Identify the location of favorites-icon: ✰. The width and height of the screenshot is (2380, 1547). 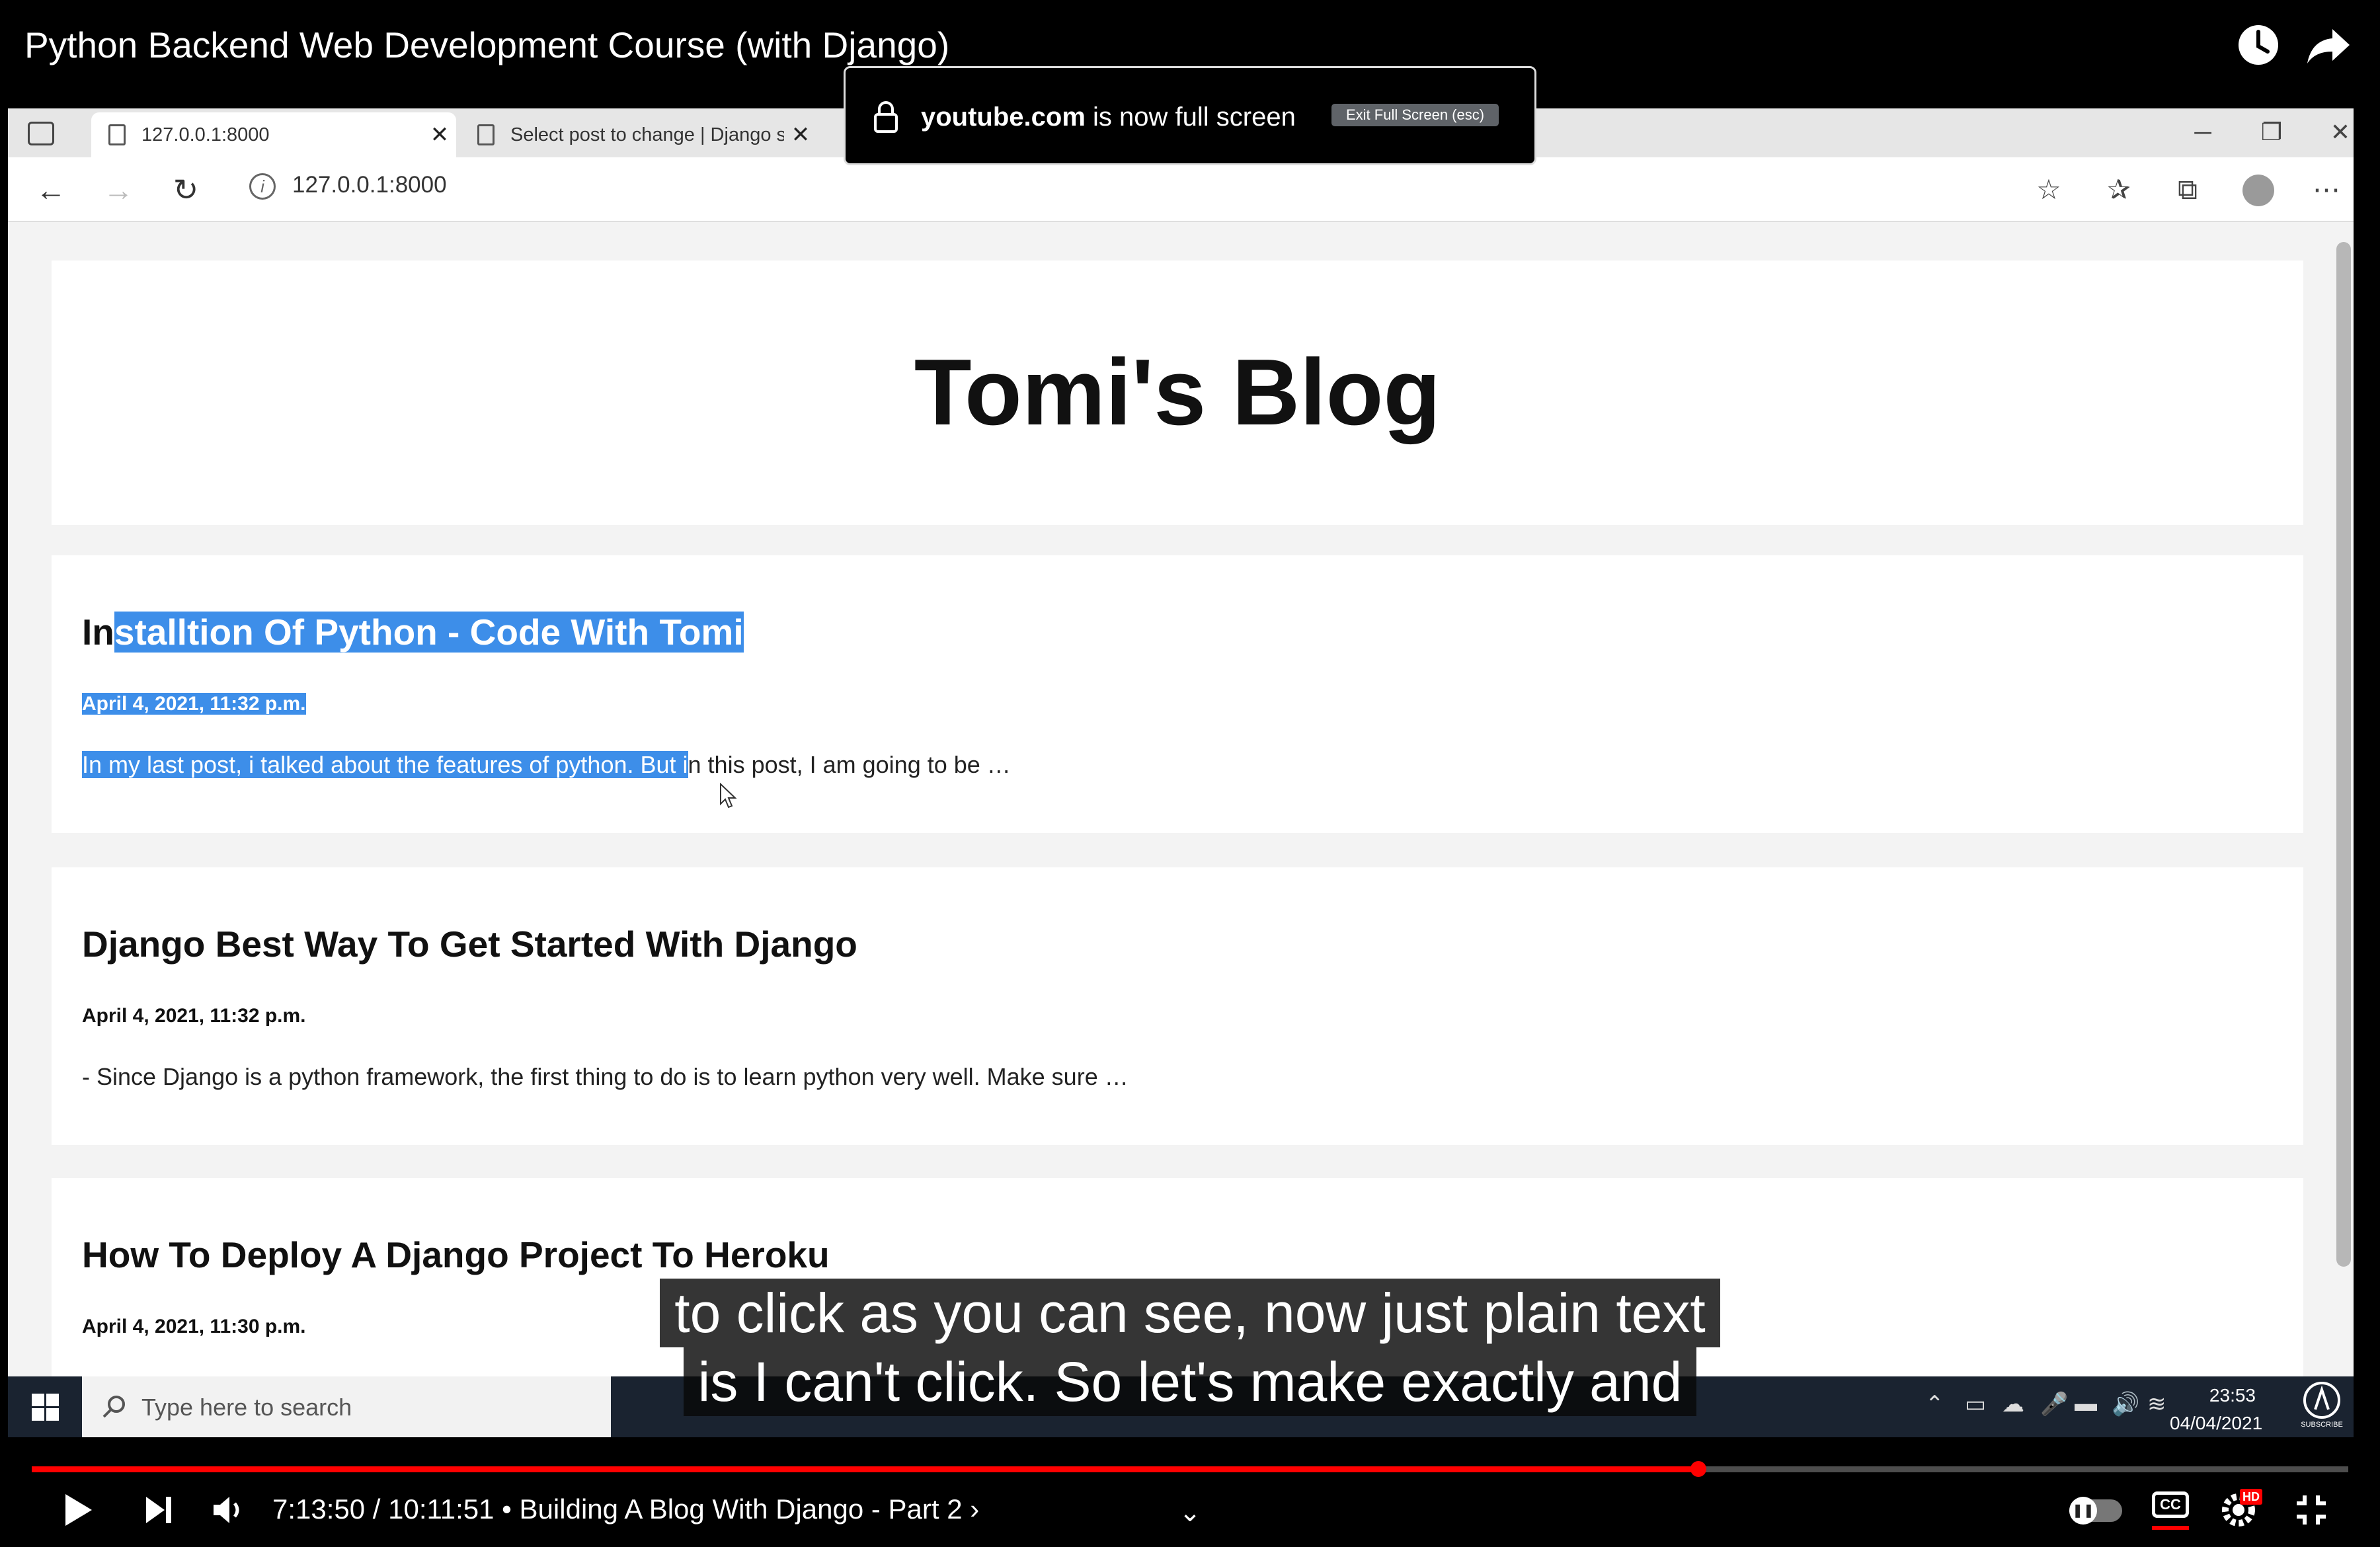
(2119, 190).